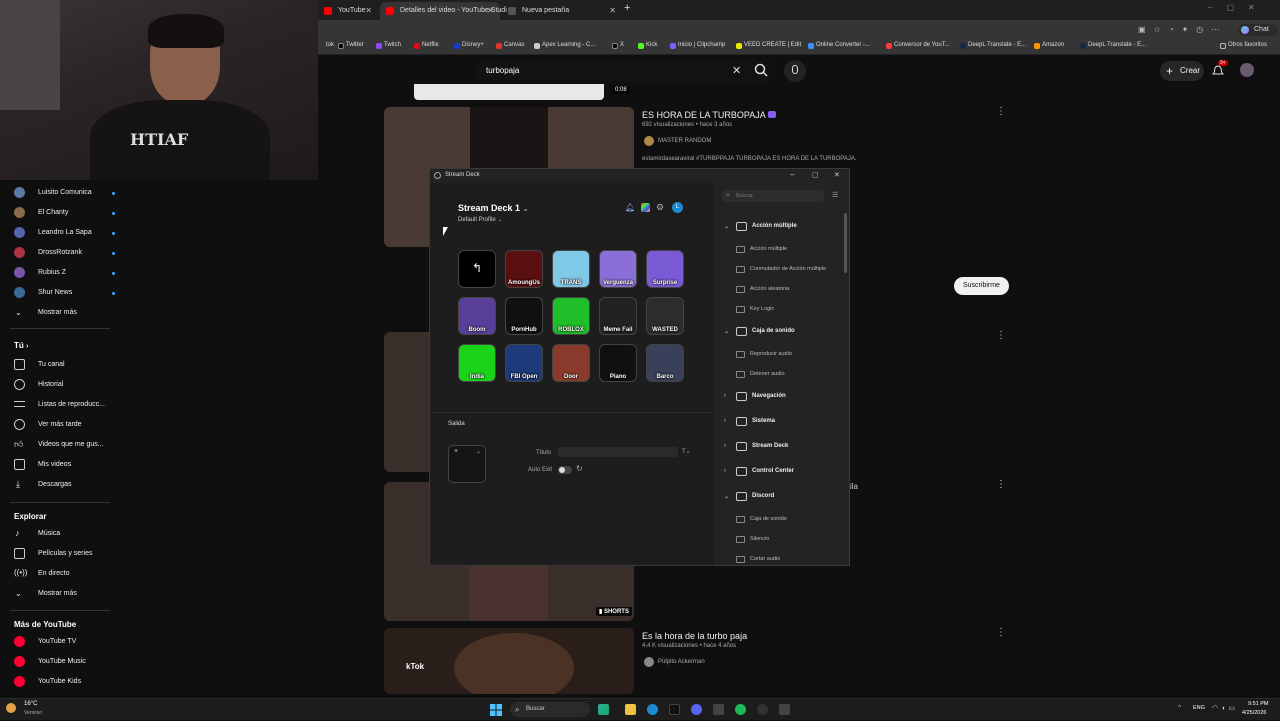  Describe the element at coordinates (618, 45) in the screenshot. I see `bookmark-item: X` at that location.